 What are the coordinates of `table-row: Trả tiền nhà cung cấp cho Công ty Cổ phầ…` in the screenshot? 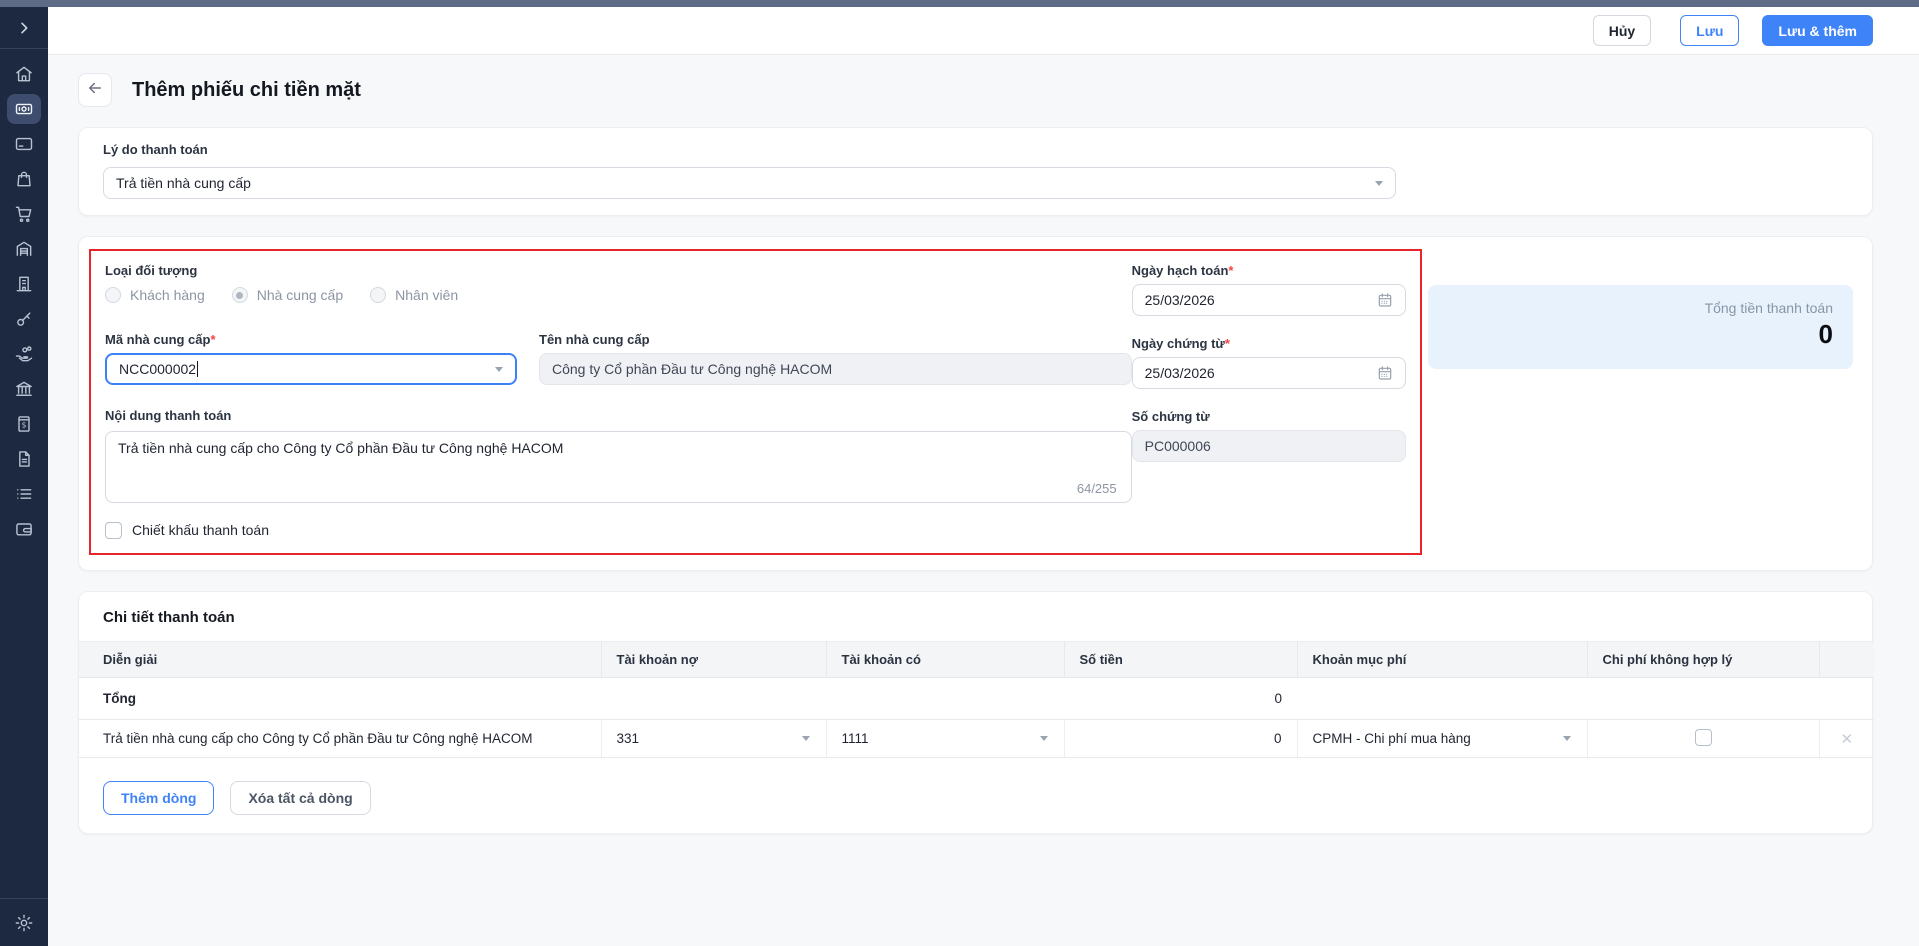 It's located at (977, 738).